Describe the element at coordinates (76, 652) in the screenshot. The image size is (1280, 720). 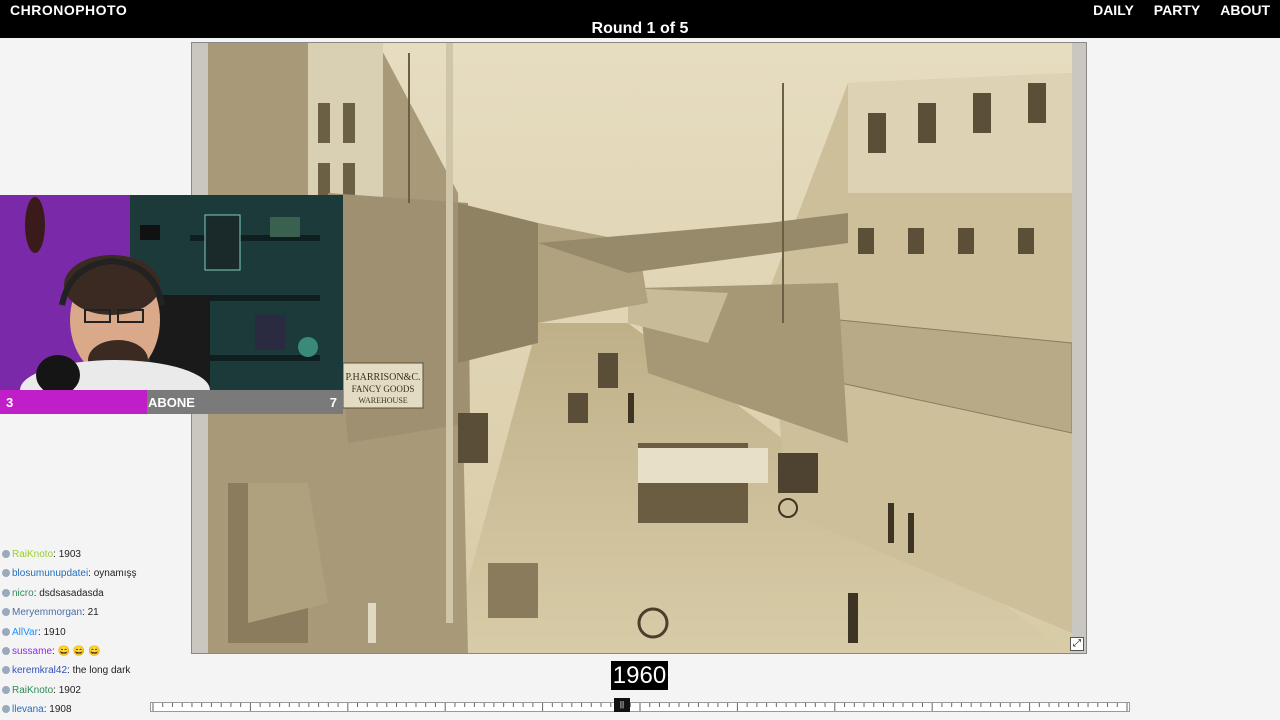
I see `chat-text: : 😄 😄 😄` at that location.